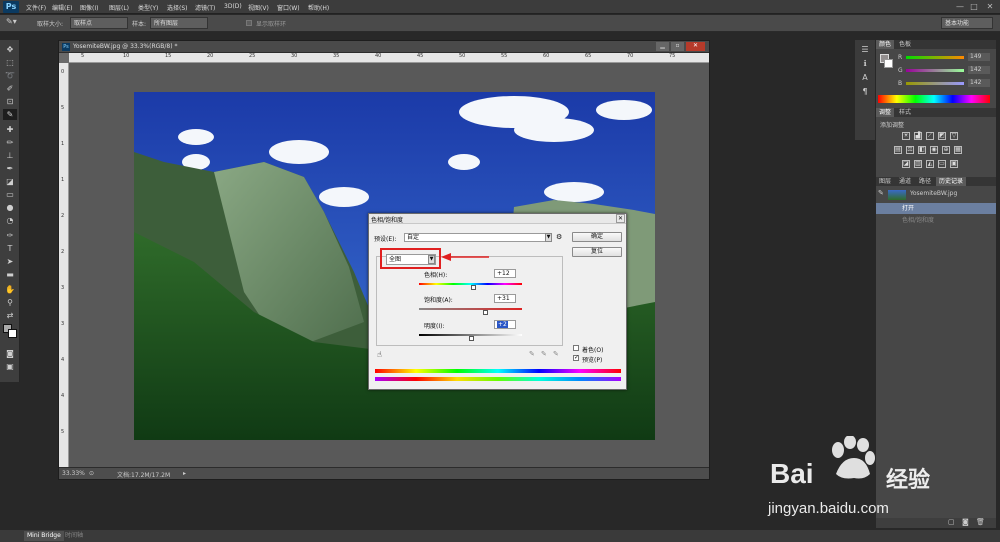 The height and width of the screenshot is (542, 1000). I want to click on photo-filter-icon: ◉, so click(934, 150).